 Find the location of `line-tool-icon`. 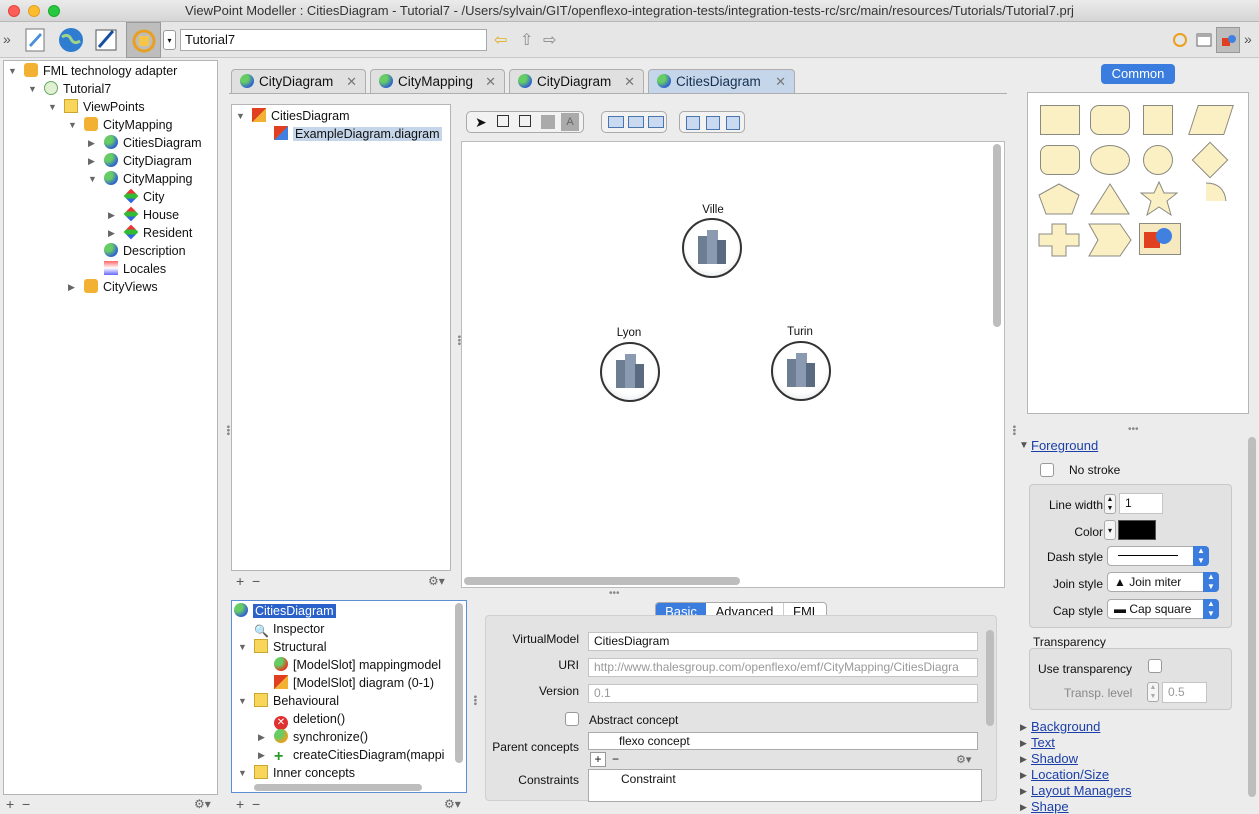

line-tool-icon is located at coordinates (548, 122).